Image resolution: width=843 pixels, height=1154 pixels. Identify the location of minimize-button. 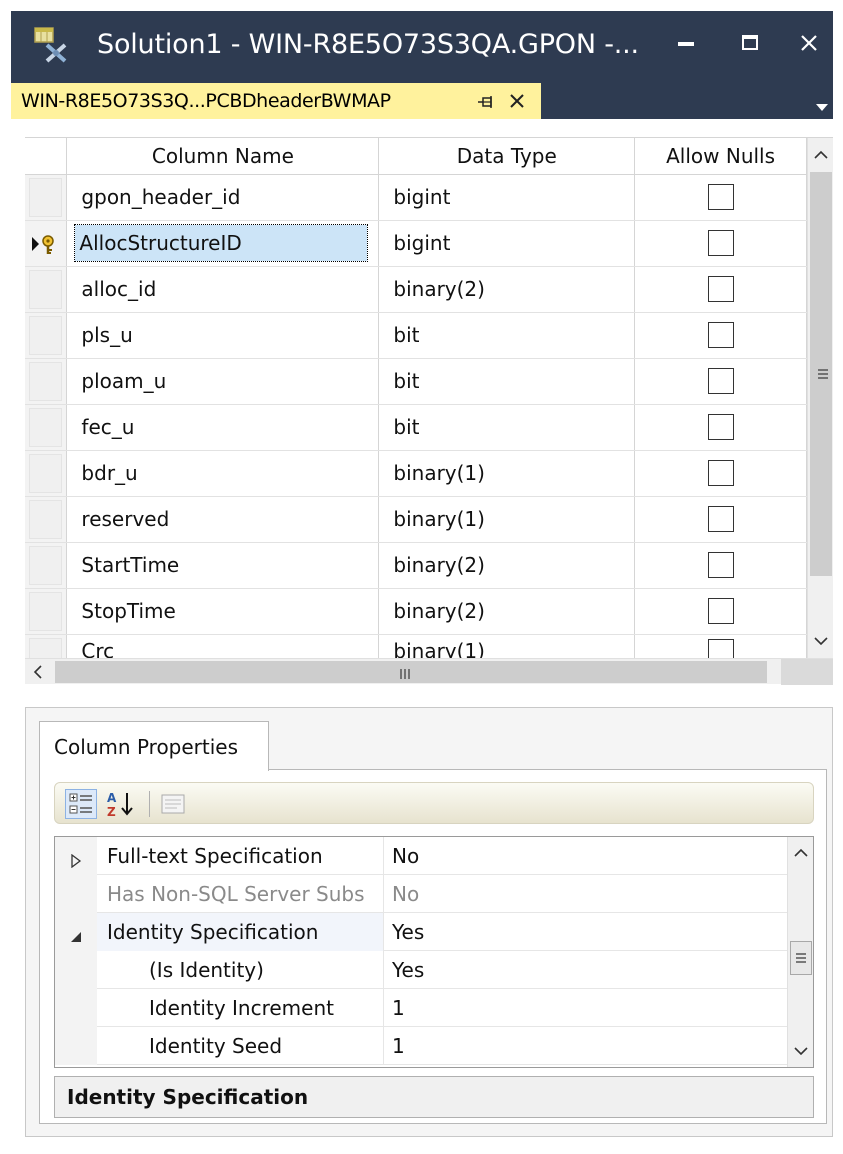
(686, 43).